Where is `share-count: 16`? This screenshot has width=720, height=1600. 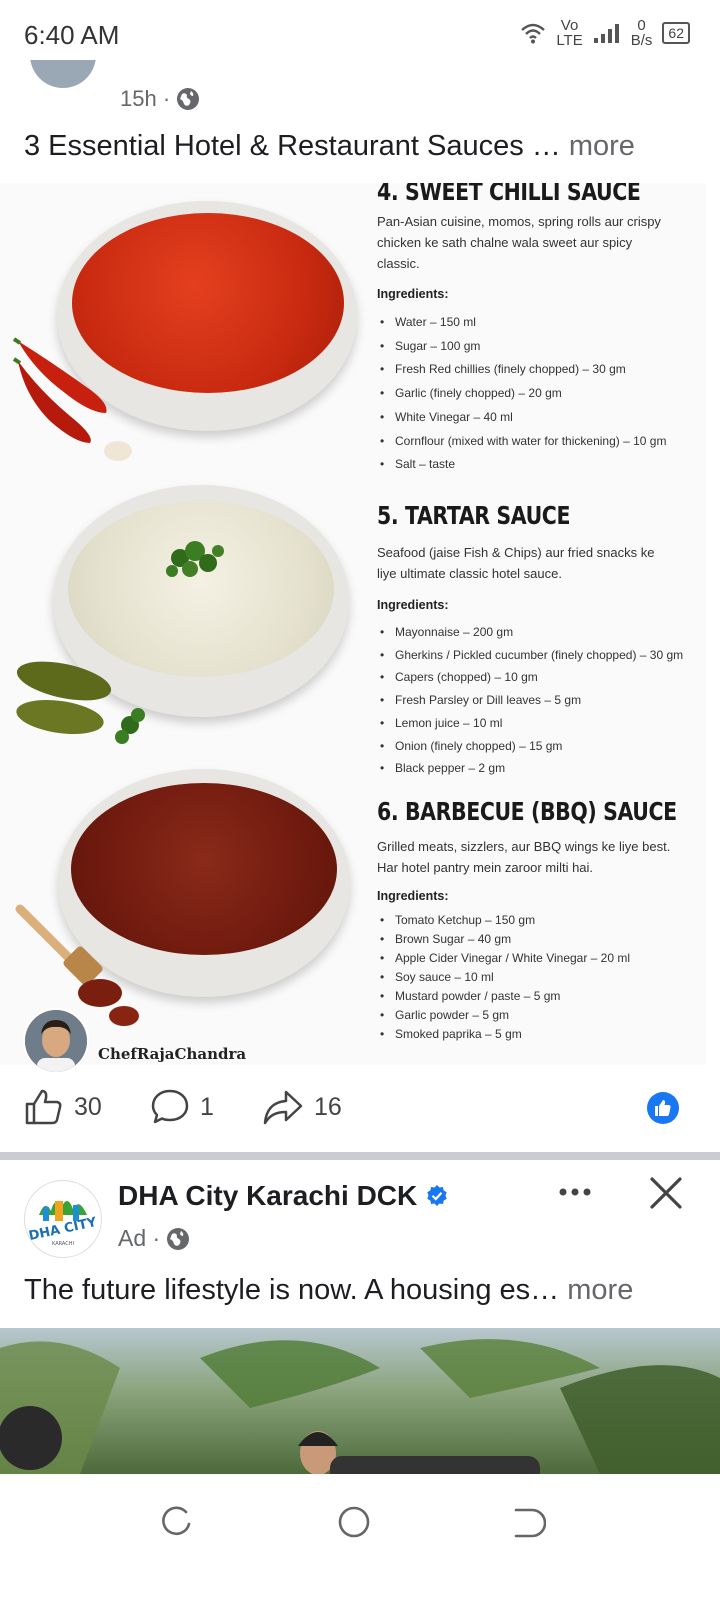
share-count: 16 is located at coordinates (328, 1106).